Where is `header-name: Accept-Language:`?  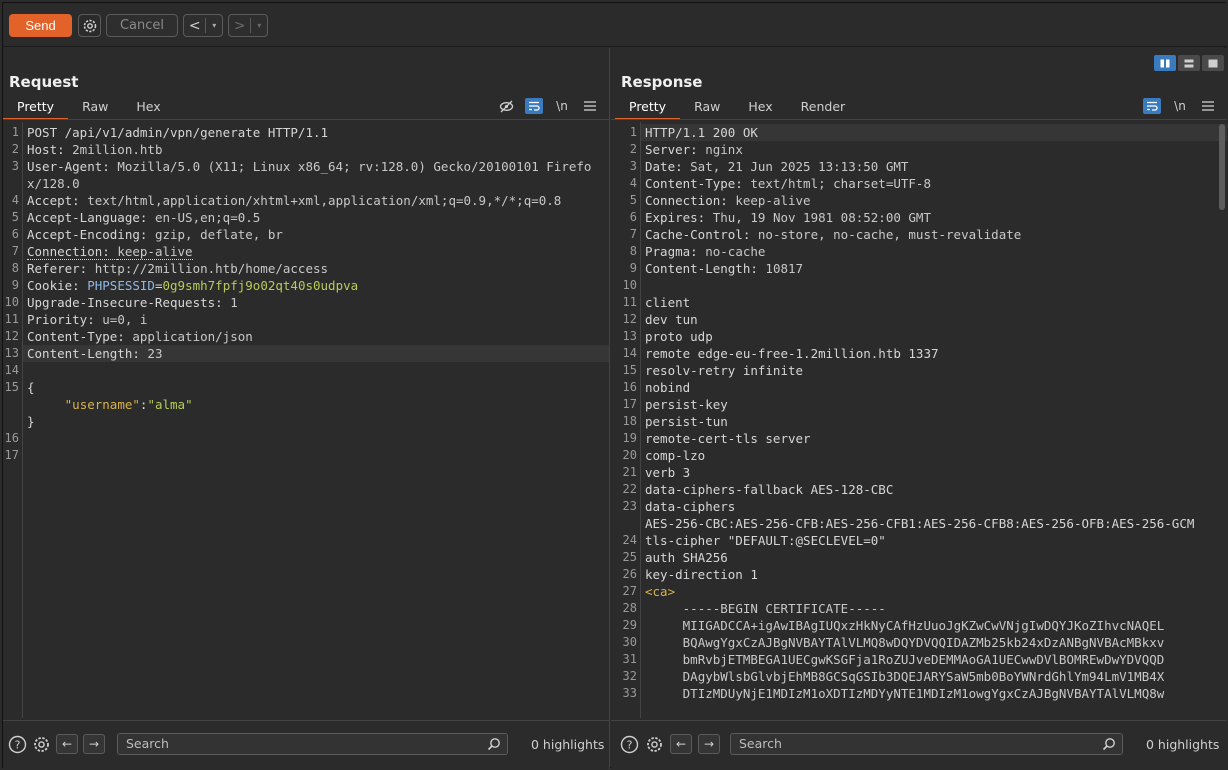 header-name: Accept-Language: is located at coordinates (91, 217).